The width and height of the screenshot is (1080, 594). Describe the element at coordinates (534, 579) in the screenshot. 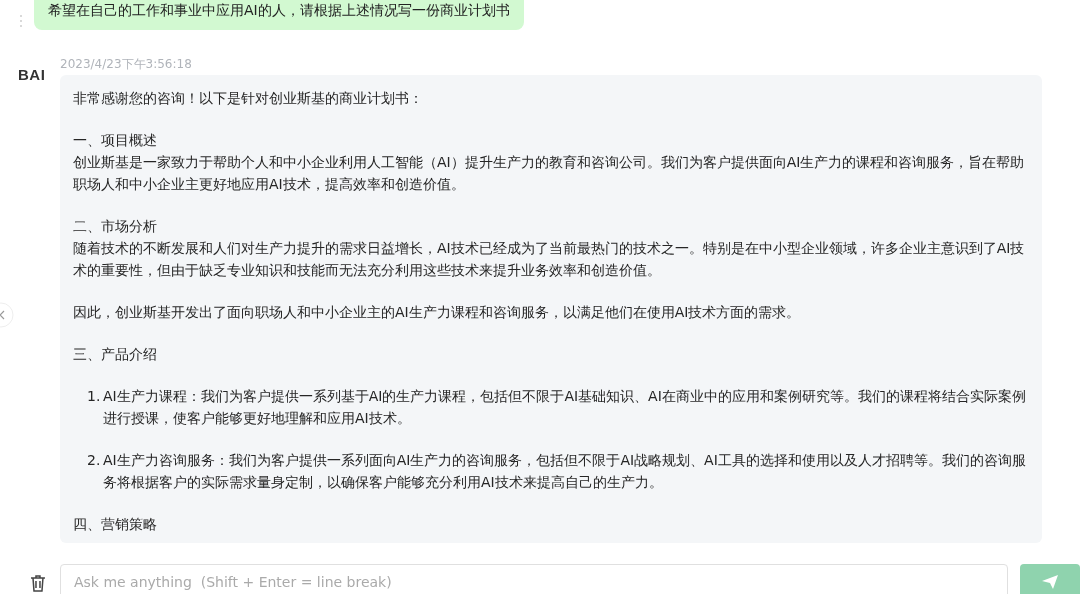

I see `message-input: Ask me anything (Shift + Enter = line break)` at that location.